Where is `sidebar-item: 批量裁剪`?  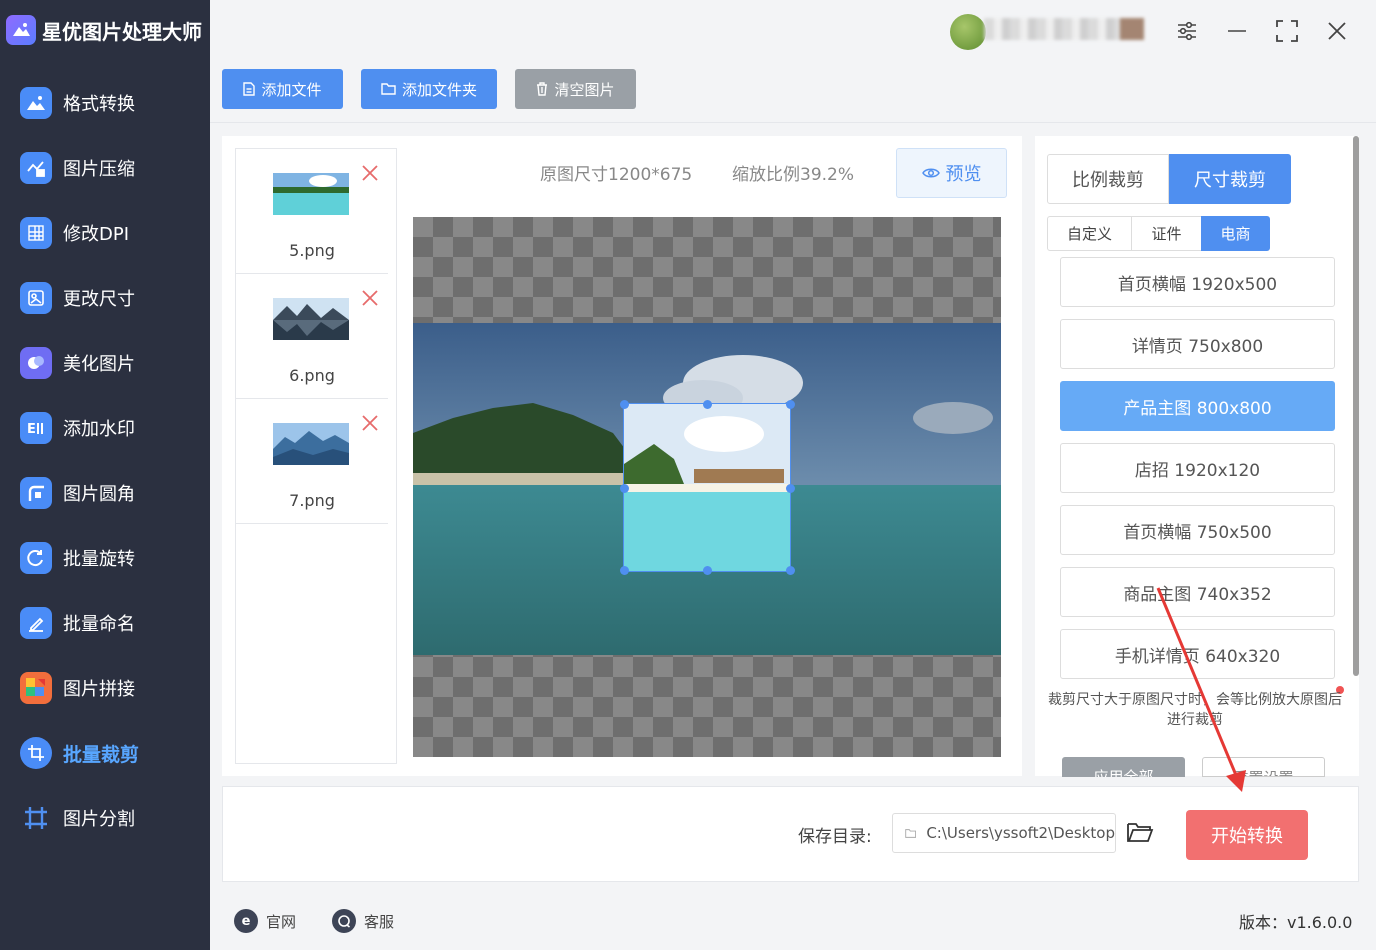
sidebar-item: 批量裁剪 is located at coordinates (112, 753).